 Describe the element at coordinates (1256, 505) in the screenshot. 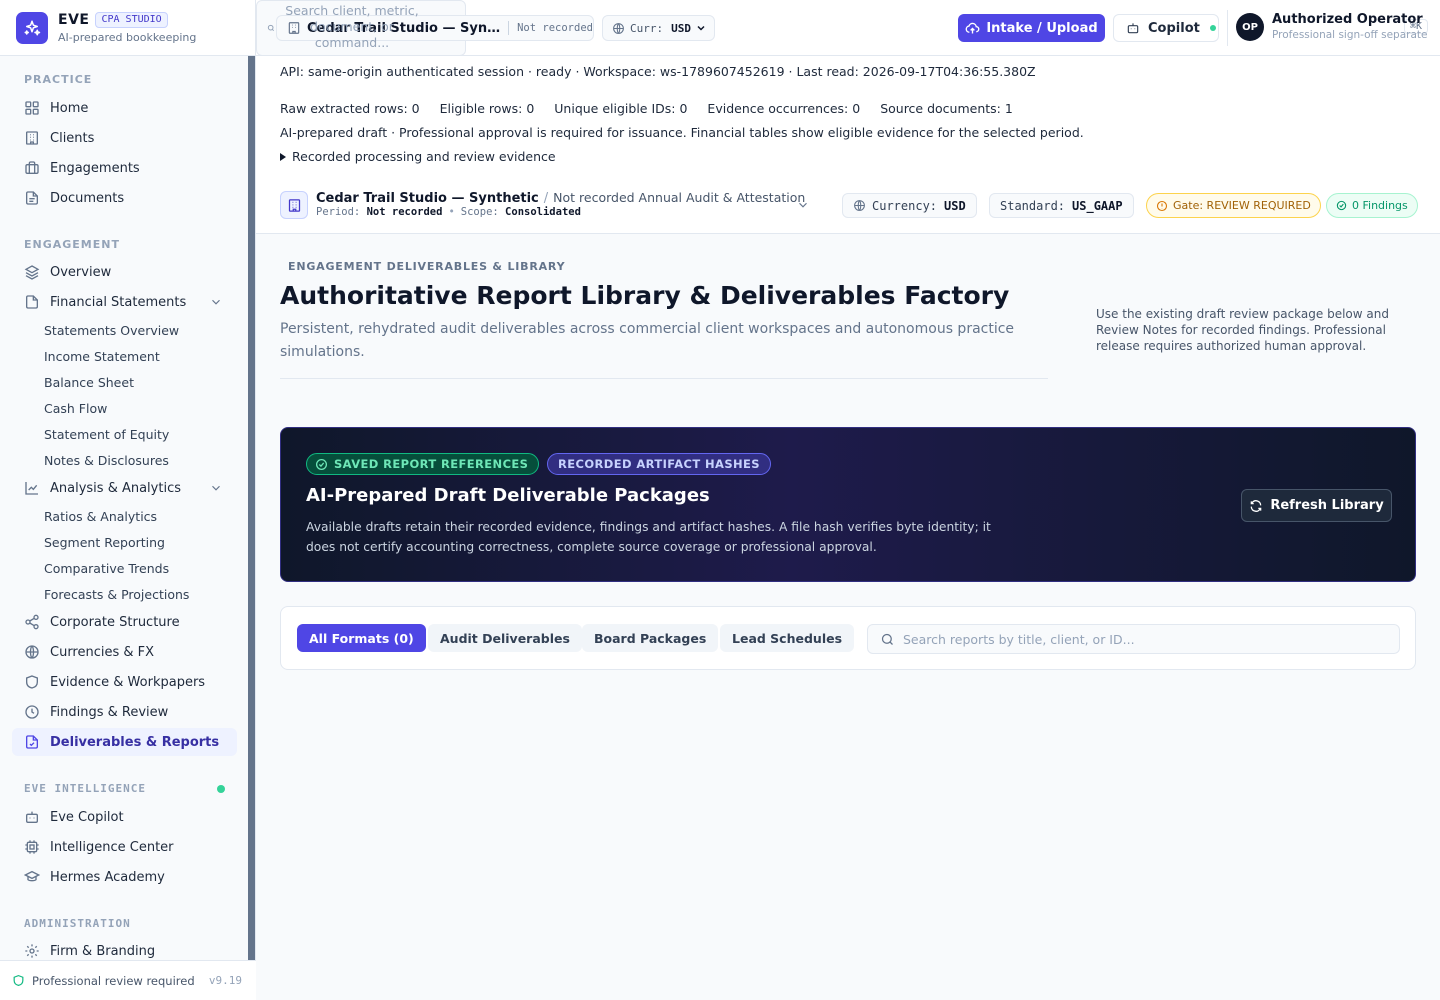

I see `refresh-icon` at that location.